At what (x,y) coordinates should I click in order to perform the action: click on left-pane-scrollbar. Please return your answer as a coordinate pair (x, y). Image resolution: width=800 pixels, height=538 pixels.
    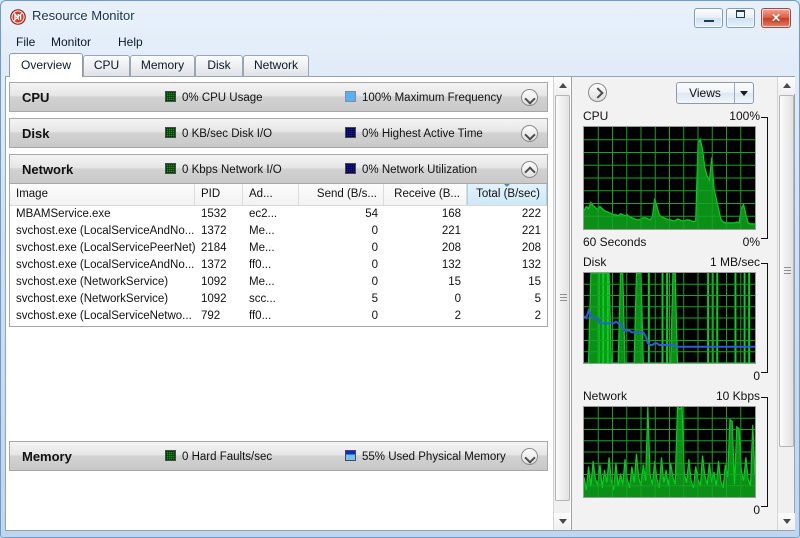
    Looking at the image, I should click on (561, 303).